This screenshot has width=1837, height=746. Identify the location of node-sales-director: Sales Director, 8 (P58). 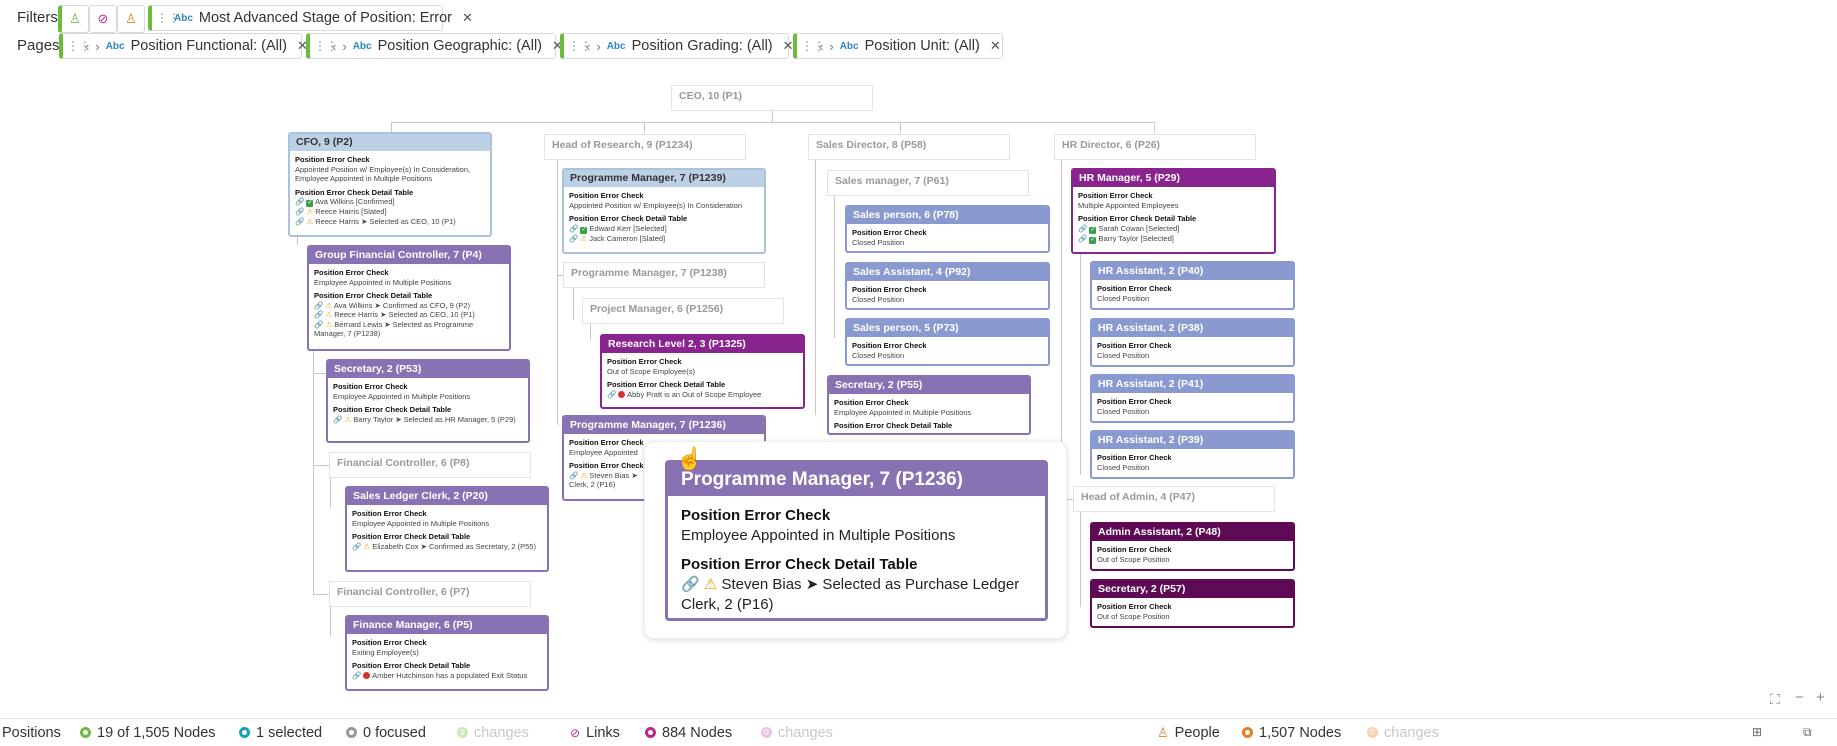
(909, 147).